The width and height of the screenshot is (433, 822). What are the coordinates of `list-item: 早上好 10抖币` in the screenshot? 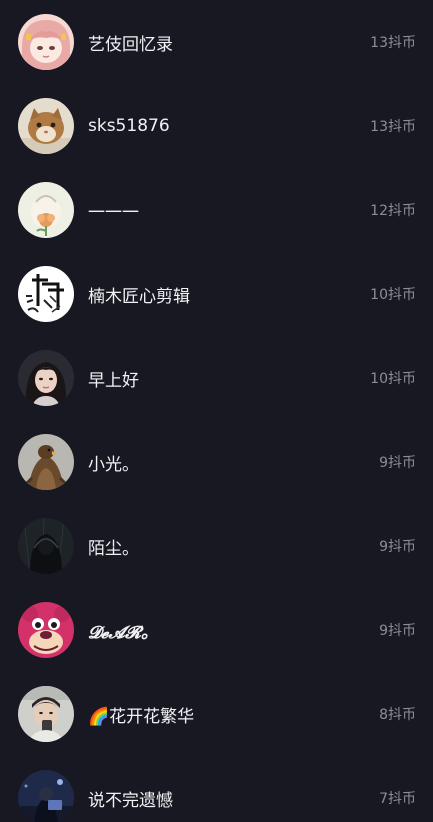 It's located at (216, 378).